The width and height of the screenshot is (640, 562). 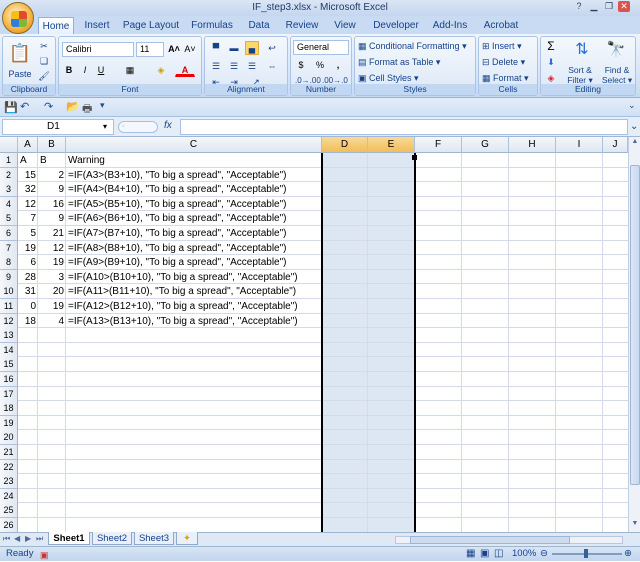 I want to click on cell-a12: 18, so click(x=28, y=321).